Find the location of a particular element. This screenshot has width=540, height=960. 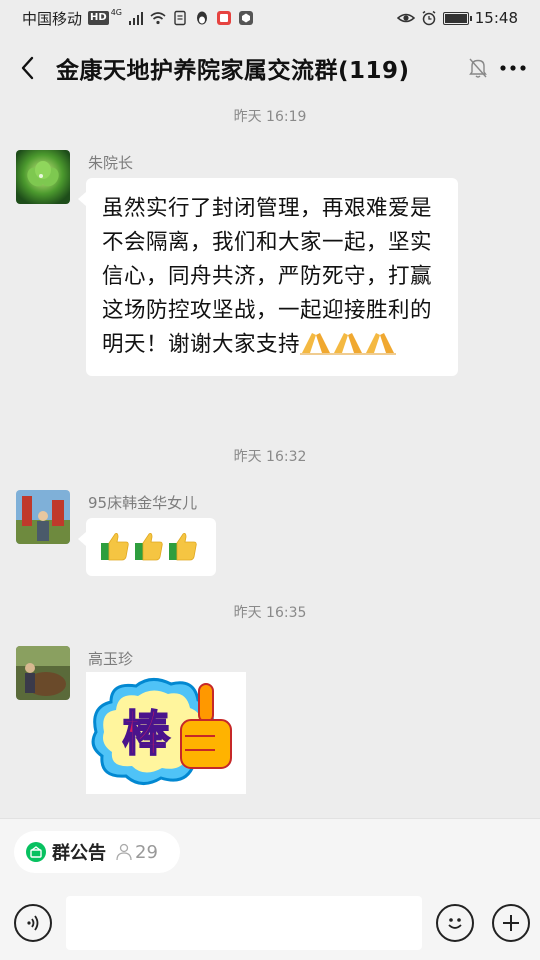

bottom-bar: 群公告 29 is located at coordinates (270, 889).